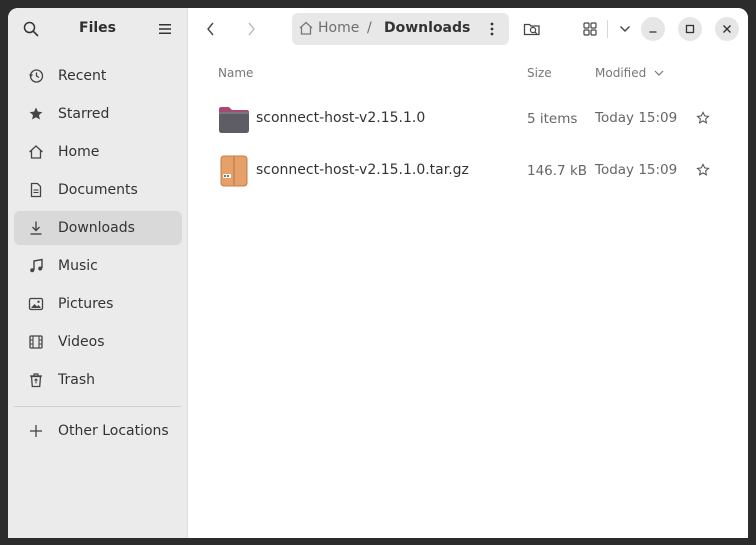  Describe the element at coordinates (427, 28) in the screenshot. I see `breadcrumb-current: Downloads` at that location.